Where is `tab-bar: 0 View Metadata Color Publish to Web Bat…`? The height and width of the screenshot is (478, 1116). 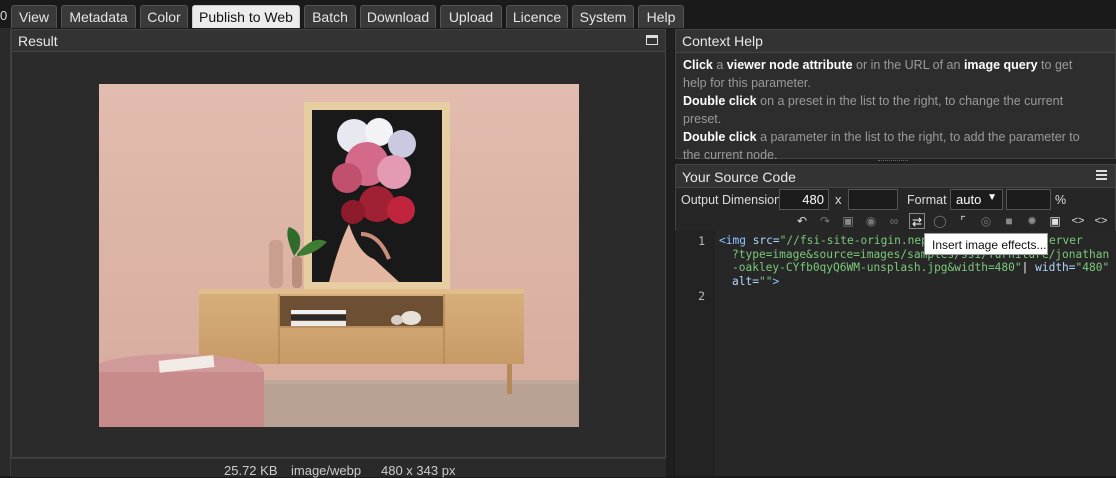 tab-bar: 0 View Metadata Color Publish to Web Bat… is located at coordinates (558, 14).